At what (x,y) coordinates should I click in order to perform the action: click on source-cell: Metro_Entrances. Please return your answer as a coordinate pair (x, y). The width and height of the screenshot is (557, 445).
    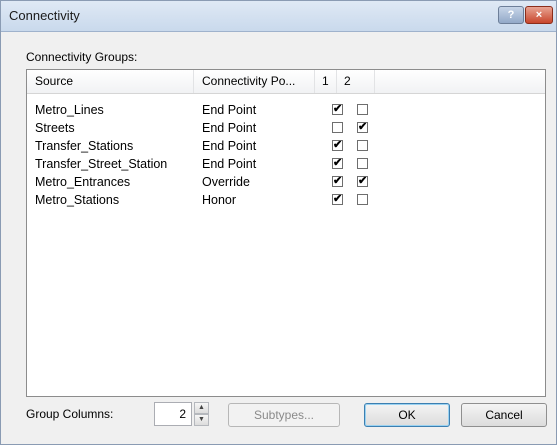
    Looking at the image, I should click on (83, 182).